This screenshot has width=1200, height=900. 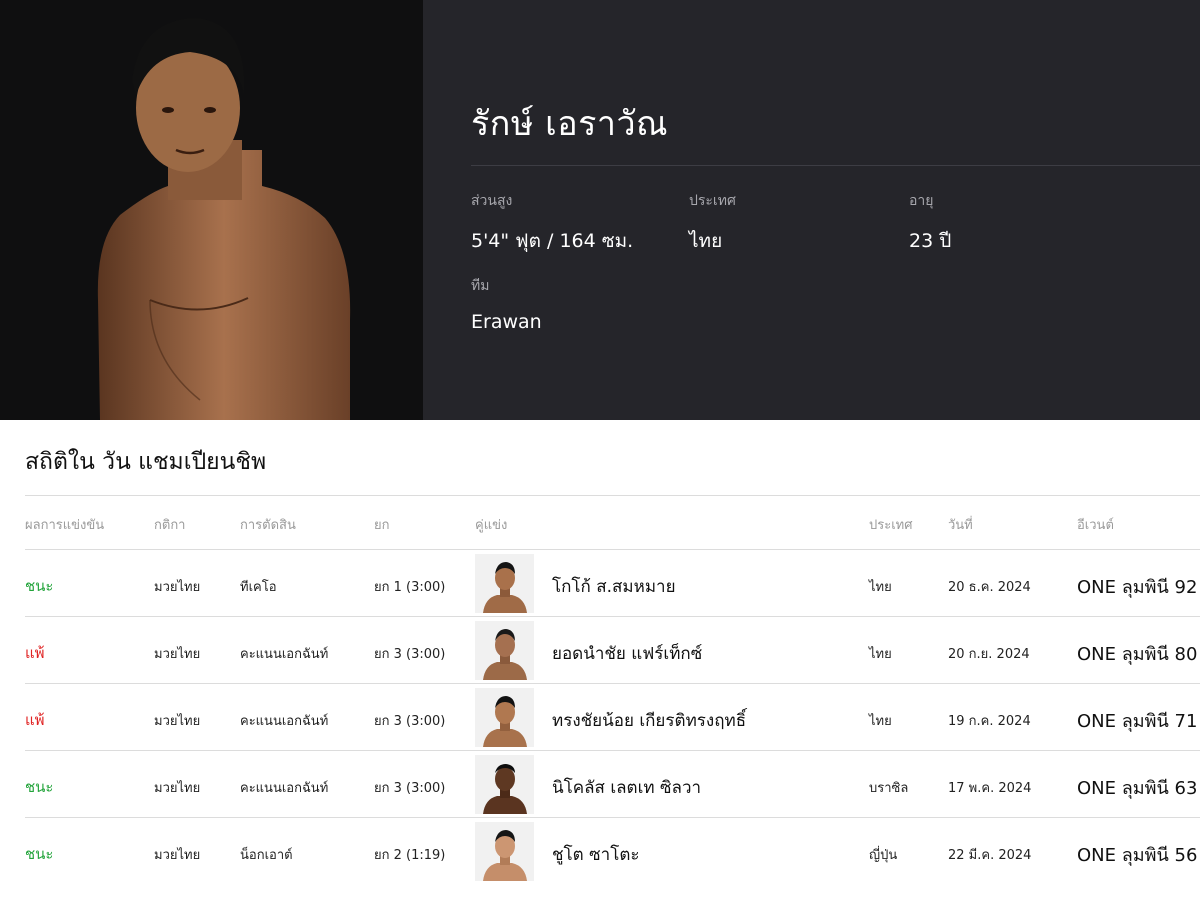 I want to click on team-label: ทีม, so click(x=480, y=286).